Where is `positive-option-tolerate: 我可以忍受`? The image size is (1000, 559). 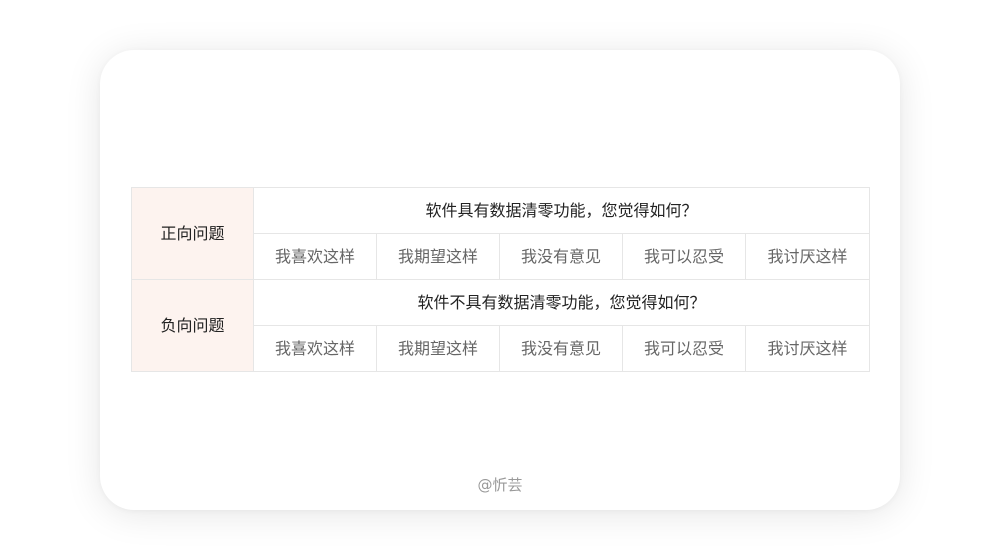 positive-option-tolerate: 我可以忍受 is located at coordinates (684, 256).